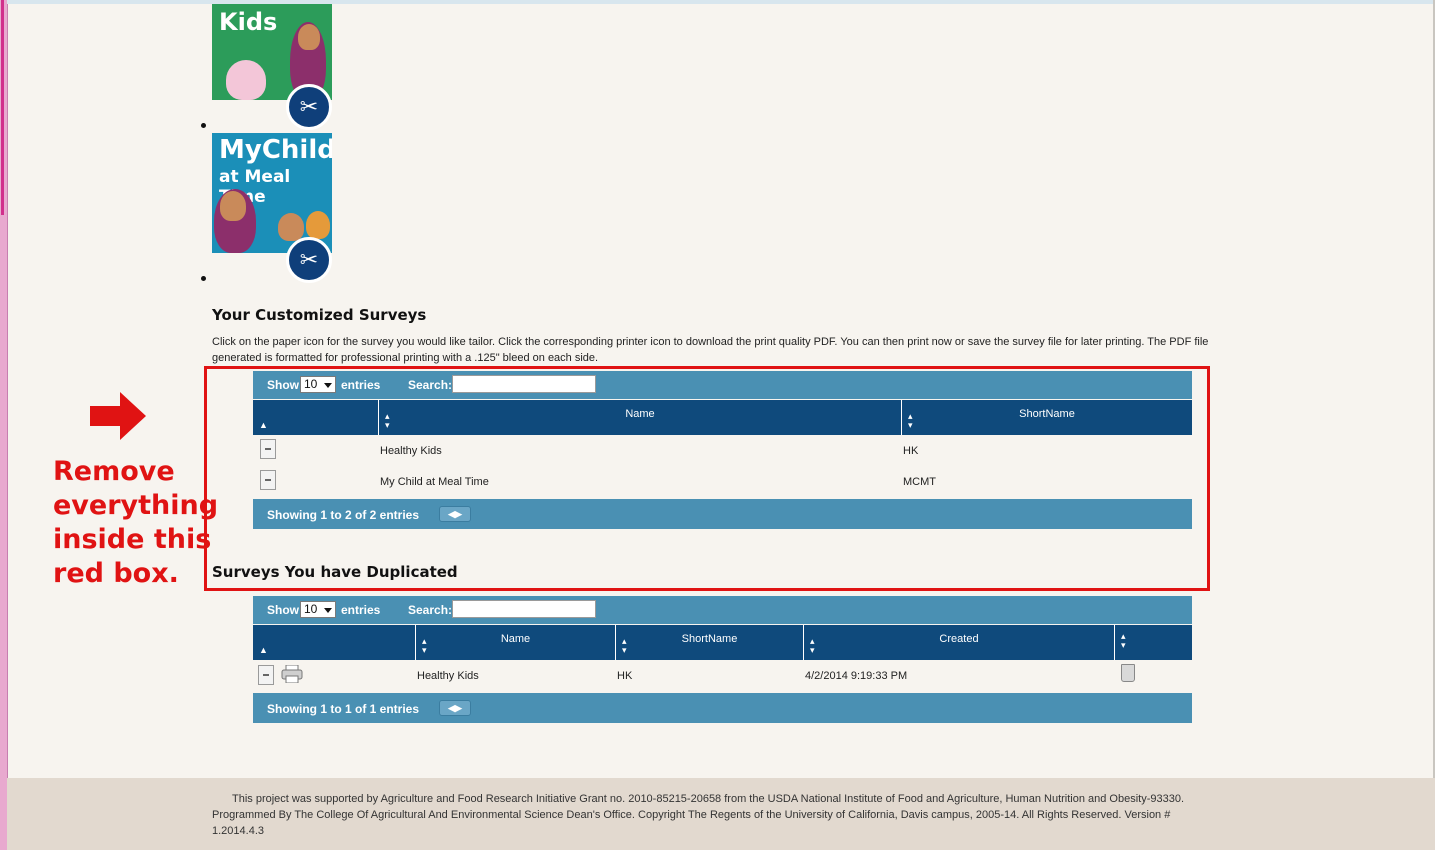 This screenshot has width=1435, height=850. Describe the element at coordinates (334, 642) in the screenshot. I see `column-header-icon: ▲` at that location.